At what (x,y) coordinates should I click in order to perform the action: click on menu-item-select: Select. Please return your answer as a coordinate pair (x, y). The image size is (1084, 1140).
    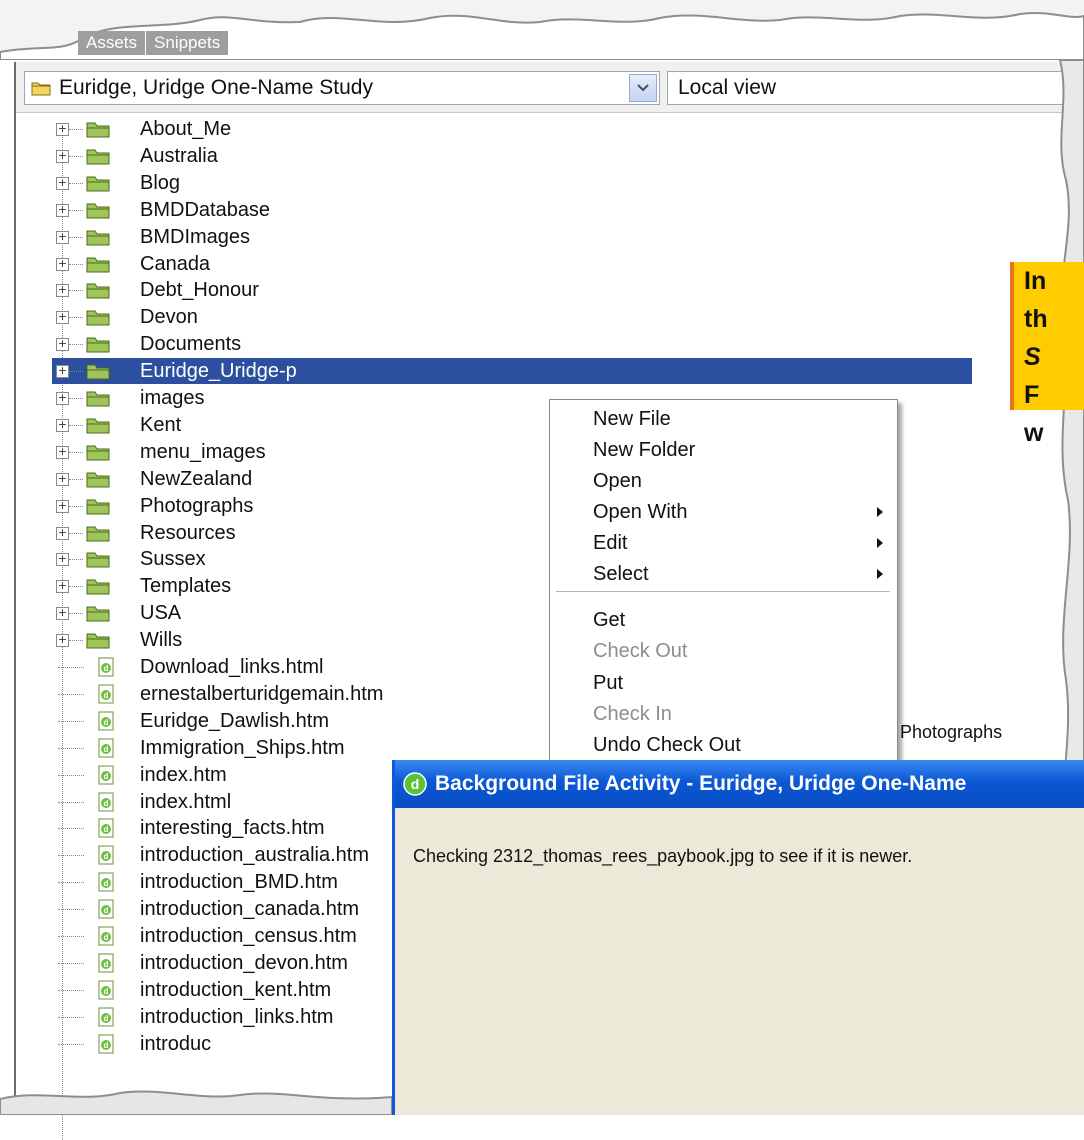
    Looking at the image, I should click on (723, 574).